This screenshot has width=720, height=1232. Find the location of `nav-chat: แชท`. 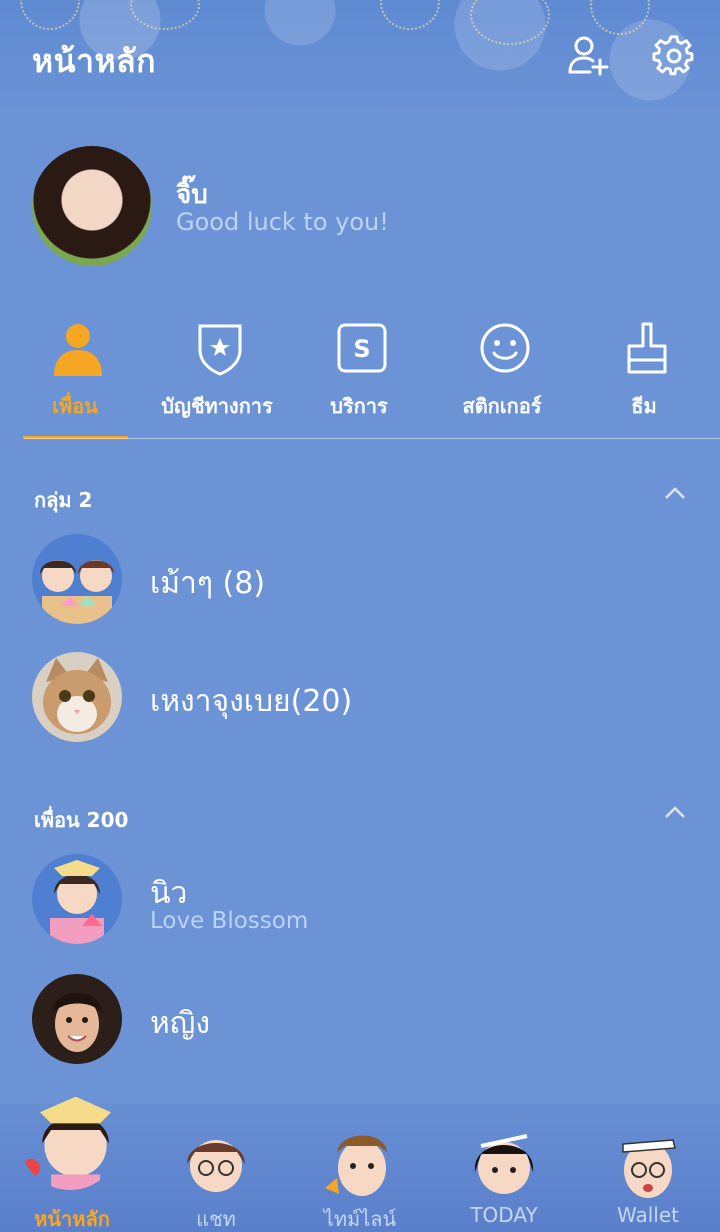

nav-chat: แชท is located at coordinates (216, 1168).